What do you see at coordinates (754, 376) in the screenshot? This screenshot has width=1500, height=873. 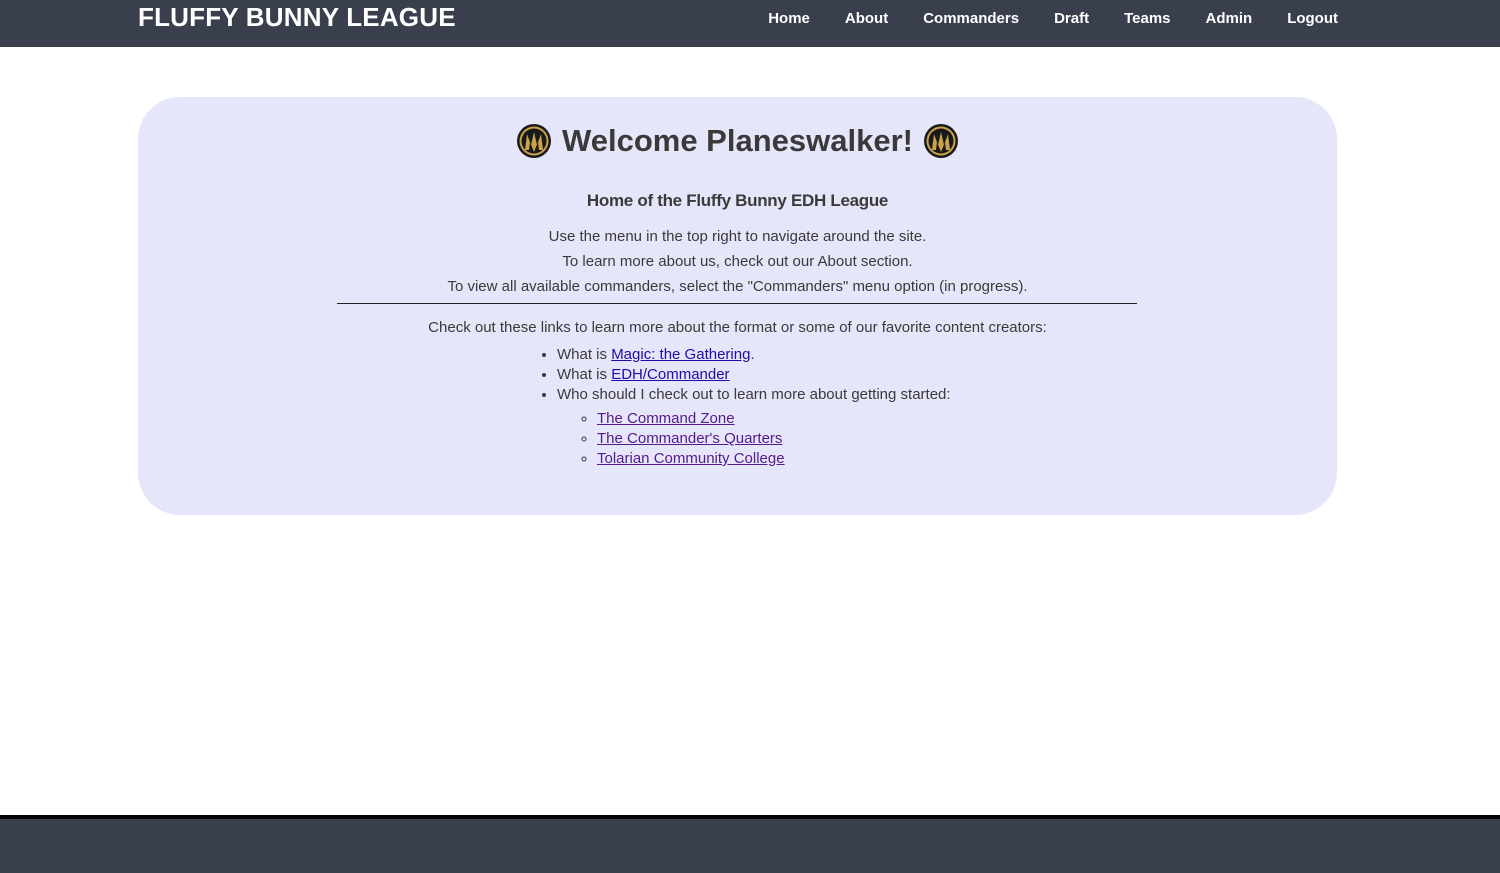 I see `list-item: What is EDH/Commander` at bounding box center [754, 376].